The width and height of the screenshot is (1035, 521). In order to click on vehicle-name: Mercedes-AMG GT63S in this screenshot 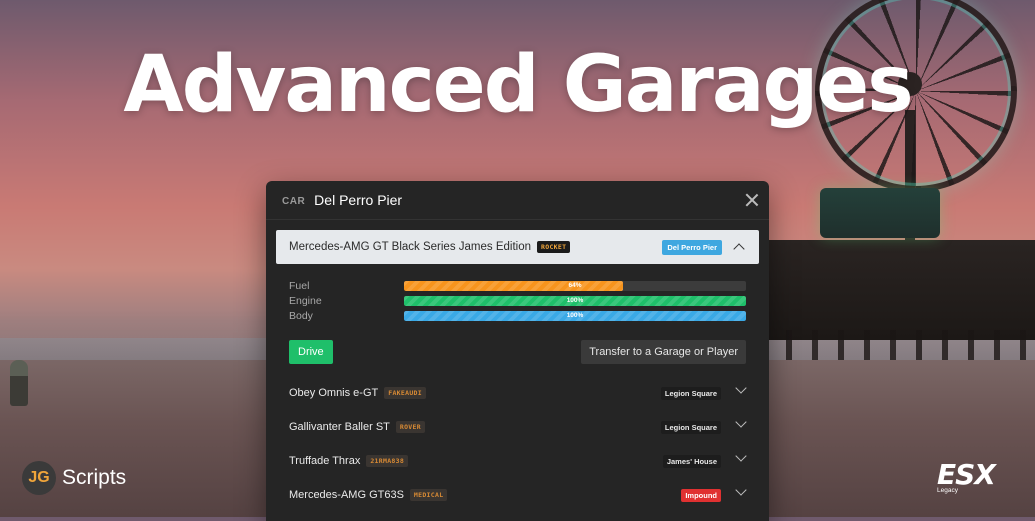, I will do `click(346, 495)`.